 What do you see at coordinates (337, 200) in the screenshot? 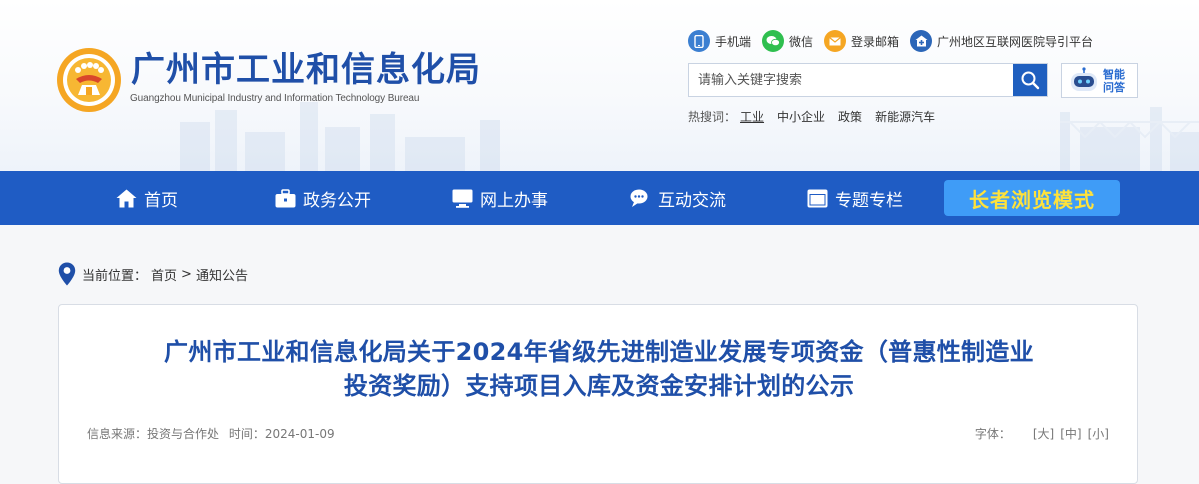
I see `nav-label: 政务公开` at bounding box center [337, 200].